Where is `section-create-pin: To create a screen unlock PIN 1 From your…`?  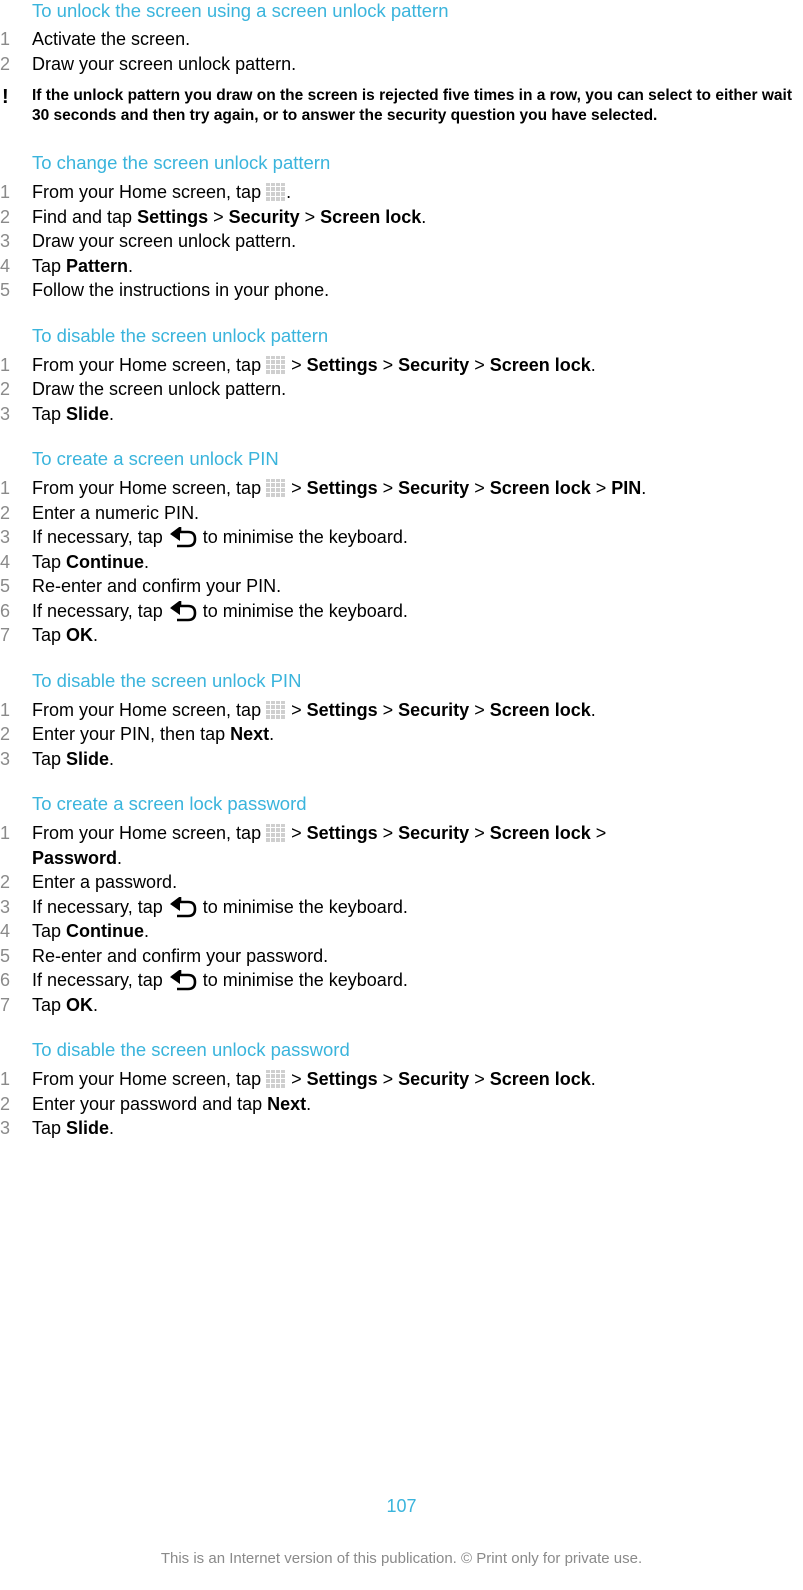 section-create-pin: To create a screen unlock PIN 1 From your… is located at coordinates (401, 548).